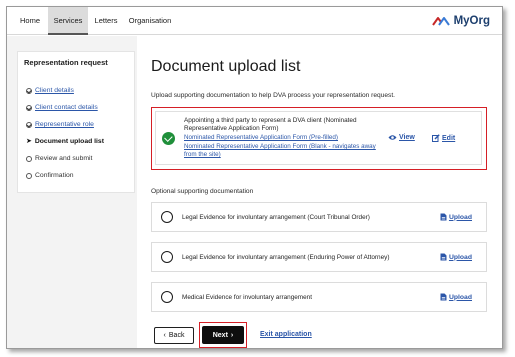  I want to click on myorg-logo-icon, so click(440, 21).